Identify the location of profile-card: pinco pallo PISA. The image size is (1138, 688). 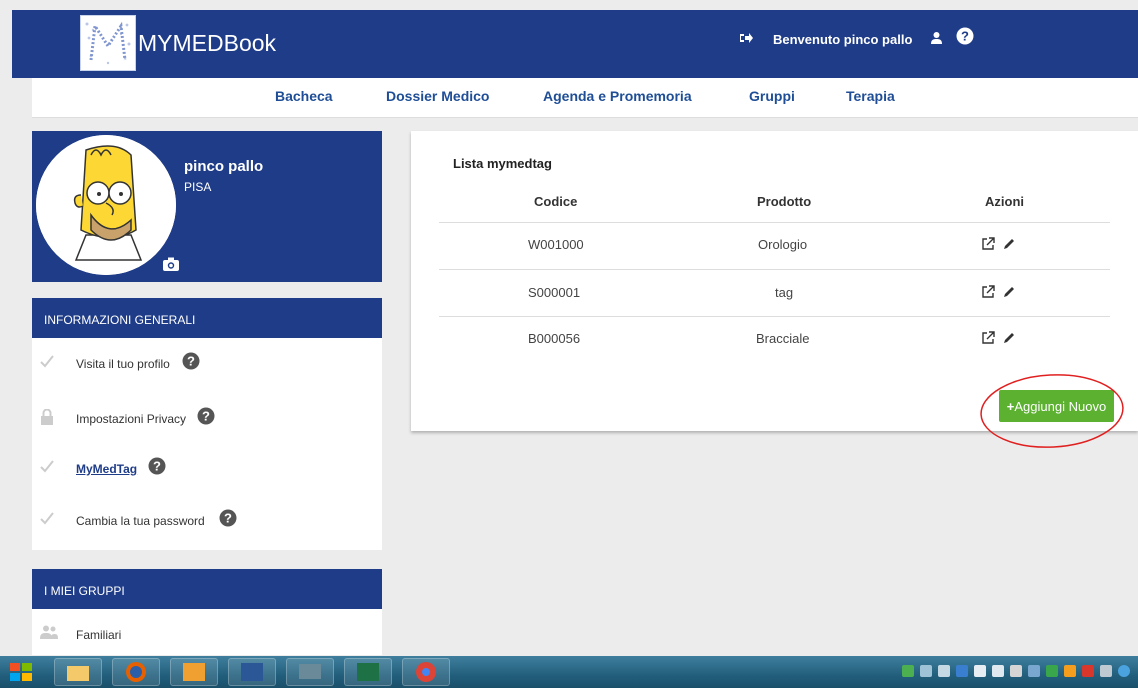
(207, 206).